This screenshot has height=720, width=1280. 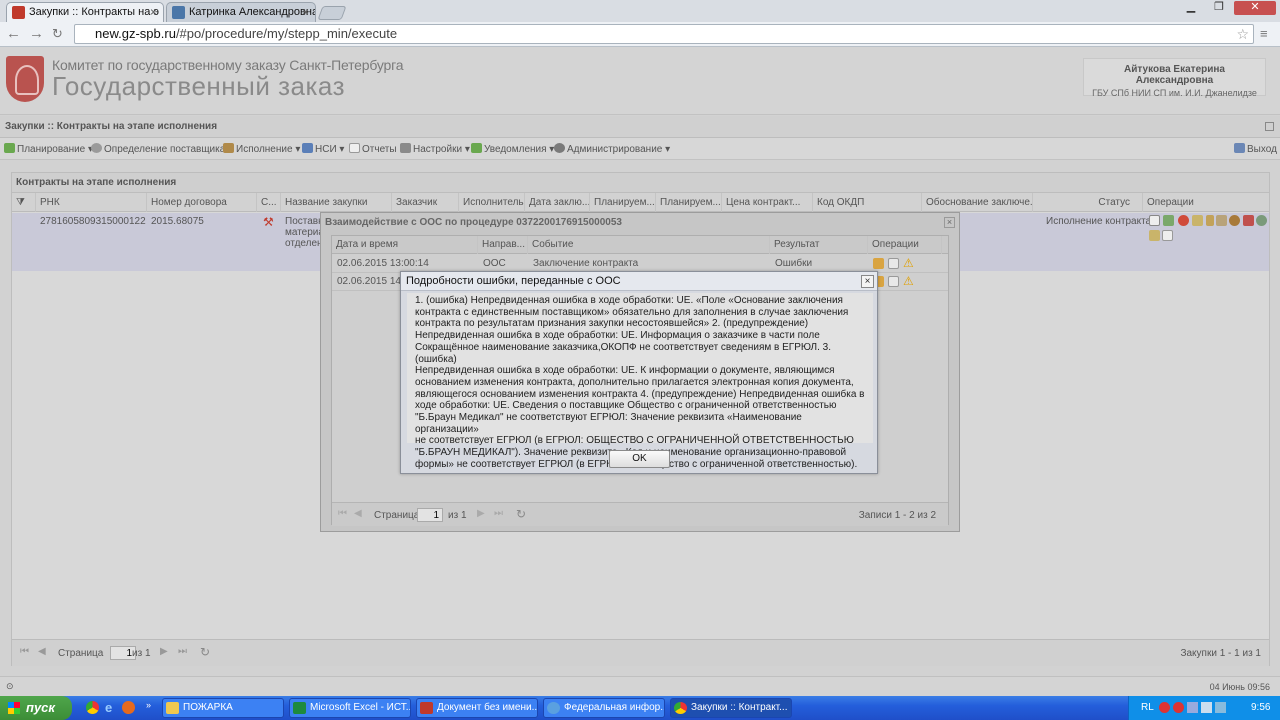 What do you see at coordinates (36, 33) in the screenshot?
I see `forward-icon: →` at bounding box center [36, 33].